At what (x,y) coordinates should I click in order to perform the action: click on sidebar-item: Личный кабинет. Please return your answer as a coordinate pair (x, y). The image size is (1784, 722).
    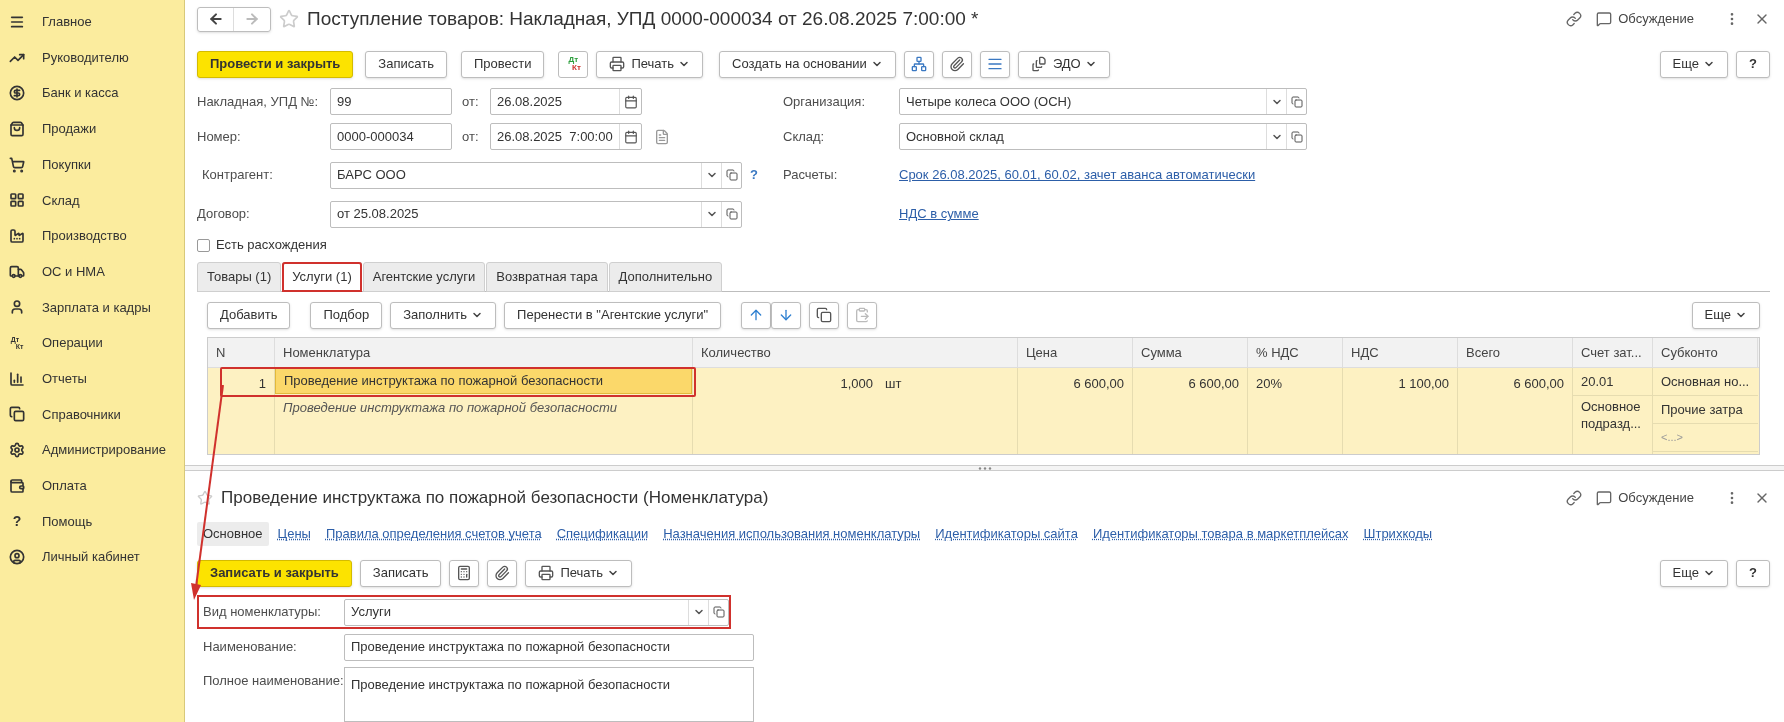
    Looking at the image, I should click on (91, 557).